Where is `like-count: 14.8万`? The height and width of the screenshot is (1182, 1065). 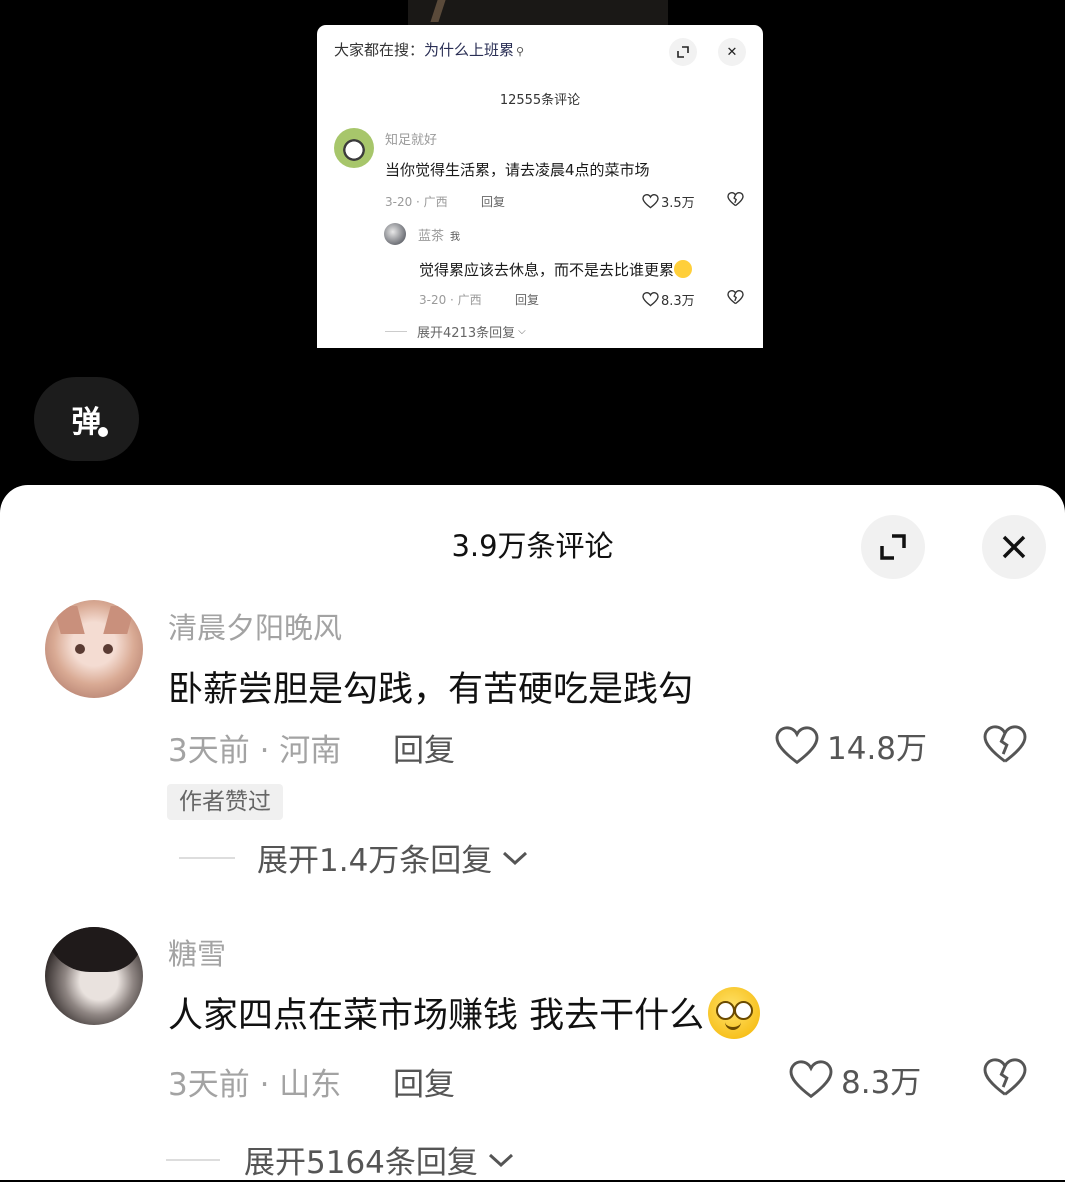 like-count: 14.8万 is located at coordinates (877, 749).